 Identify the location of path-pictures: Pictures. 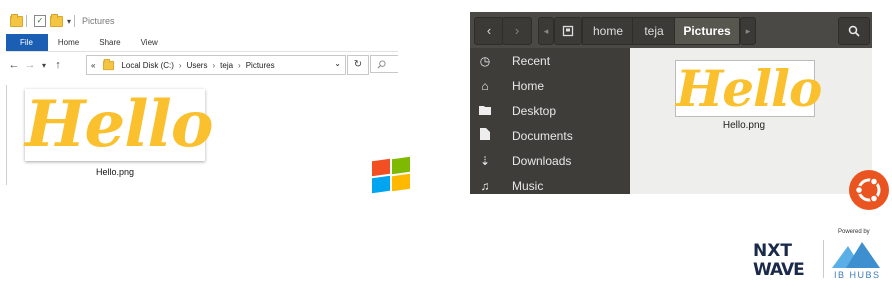
(707, 31).